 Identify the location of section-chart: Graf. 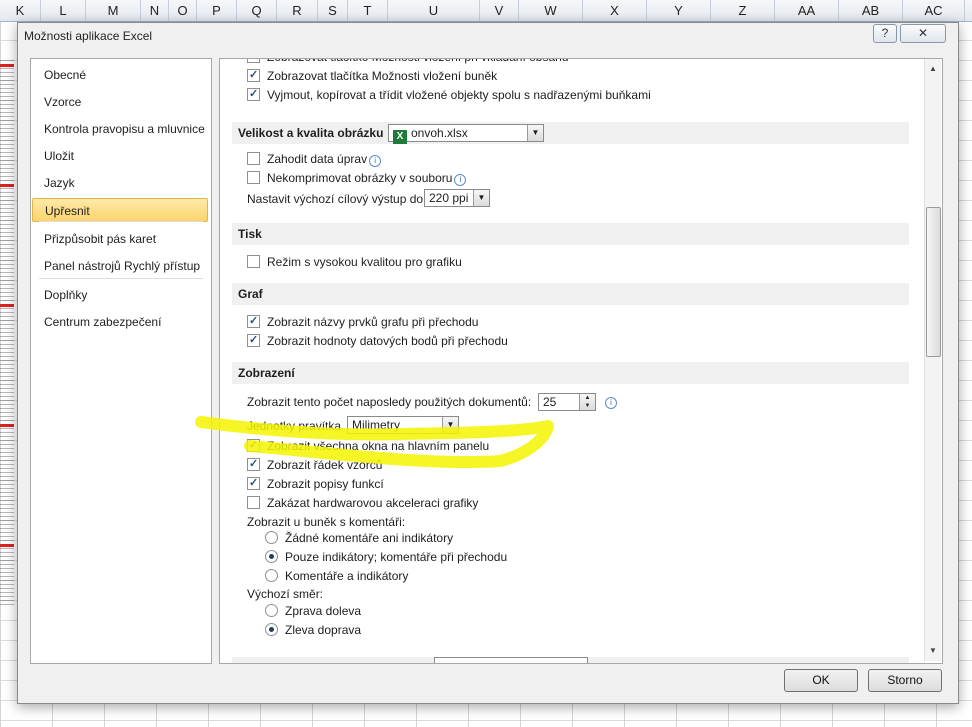
(570, 294).